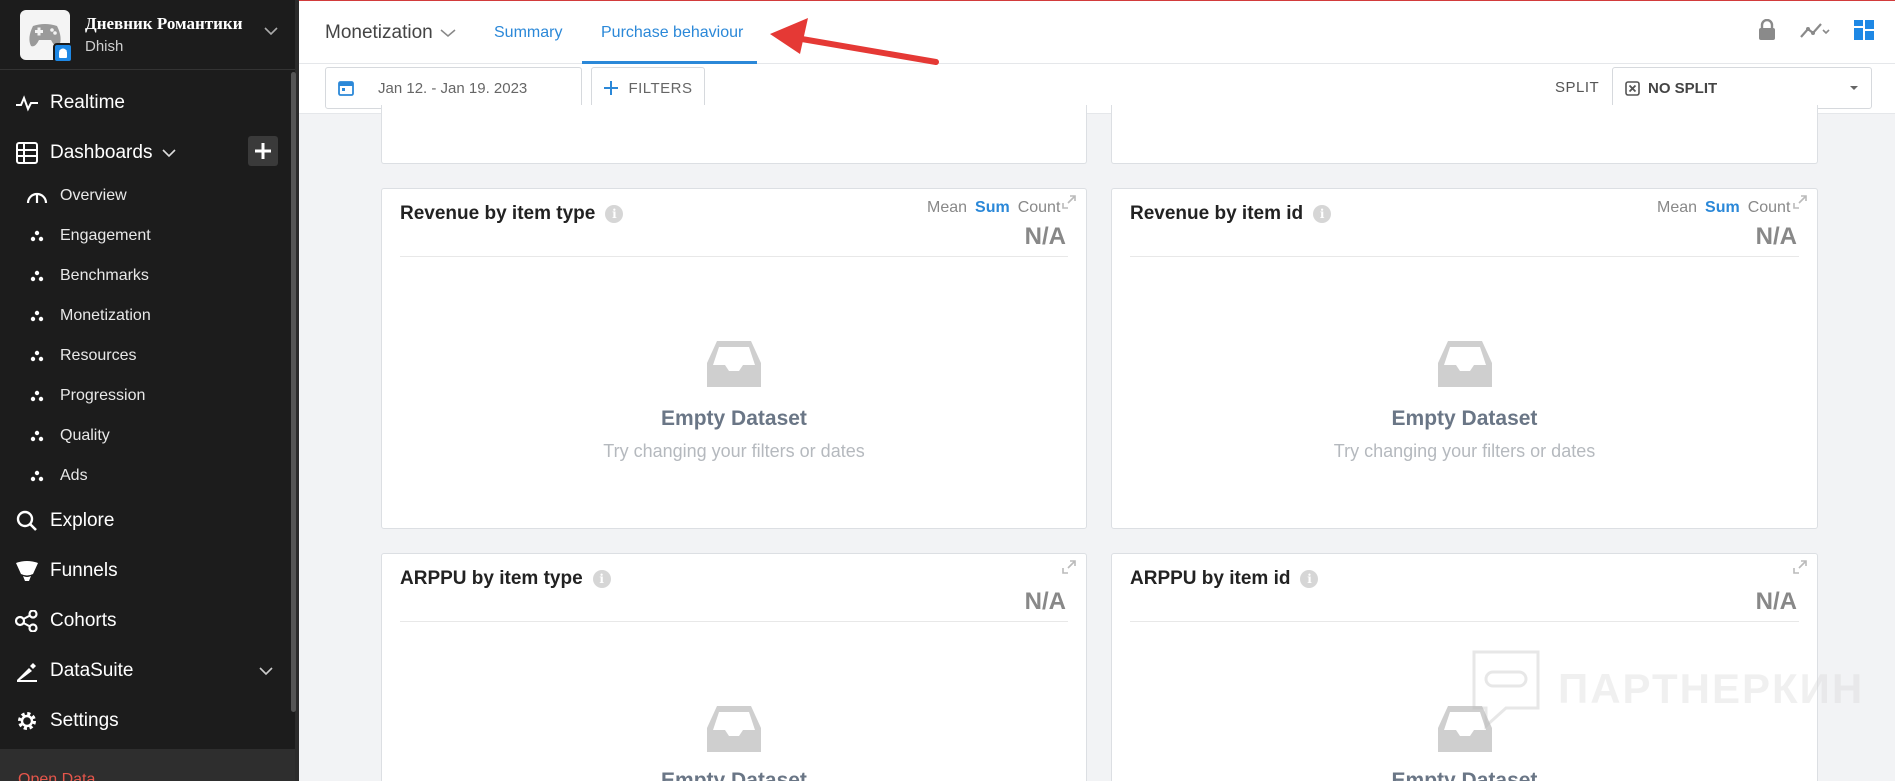 This screenshot has height=781, width=1895. I want to click on sidebar-item-benchmarks: Benchmarks, so click(147, 276).